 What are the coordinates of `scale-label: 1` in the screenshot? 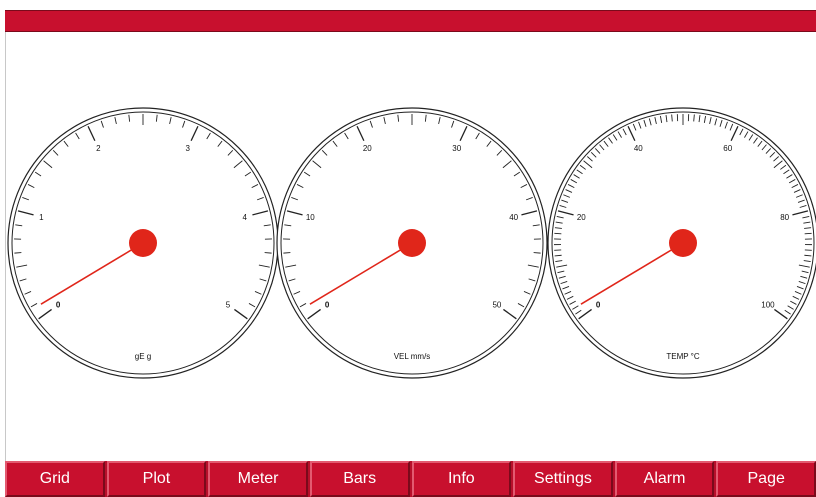 It's located at (41, 217).